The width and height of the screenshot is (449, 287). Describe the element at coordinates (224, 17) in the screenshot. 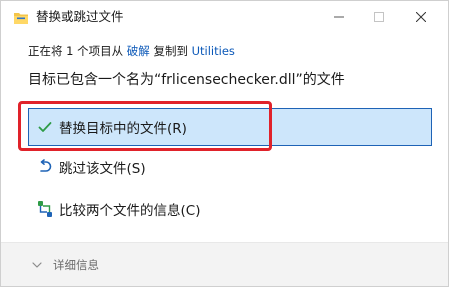

I see `title-bar: 替换或跳过文件` at that location.